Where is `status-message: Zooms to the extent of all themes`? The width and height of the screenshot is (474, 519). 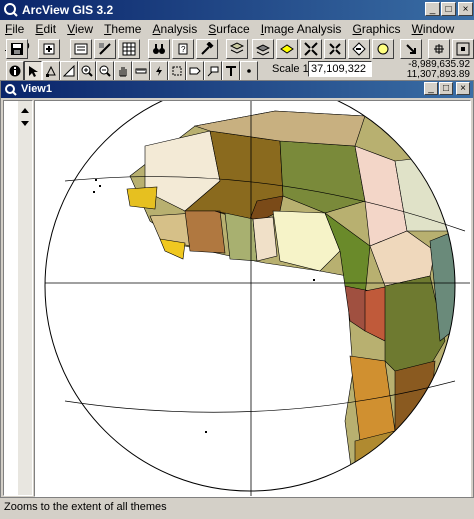
status-message: Zooms to the extent of all themes is located at coordinates (85, 507).